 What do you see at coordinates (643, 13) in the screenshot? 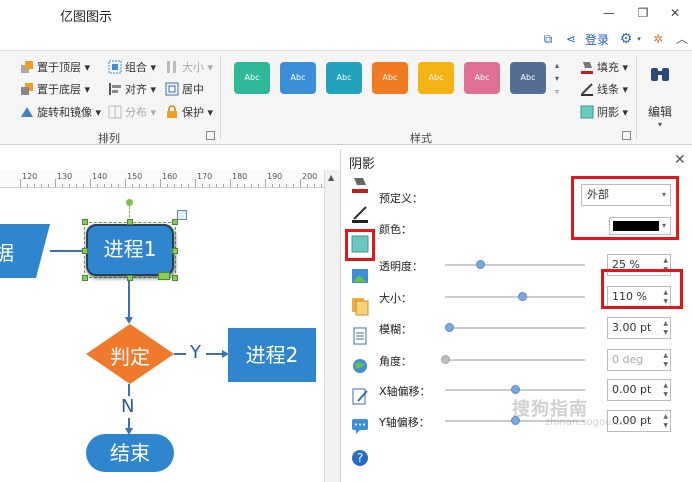
I see `restore-icon: ❐` at bounding box center [643, 13].